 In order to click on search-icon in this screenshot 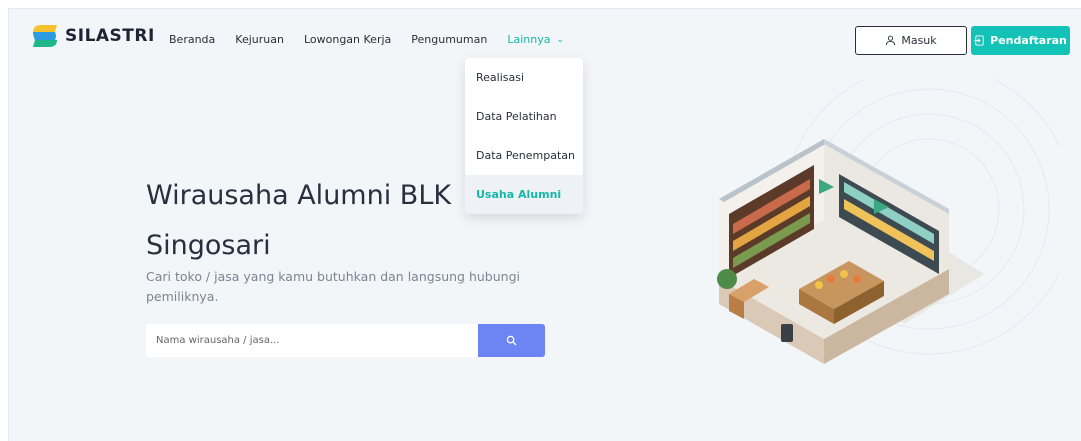, I will do `click(511, 340)`.